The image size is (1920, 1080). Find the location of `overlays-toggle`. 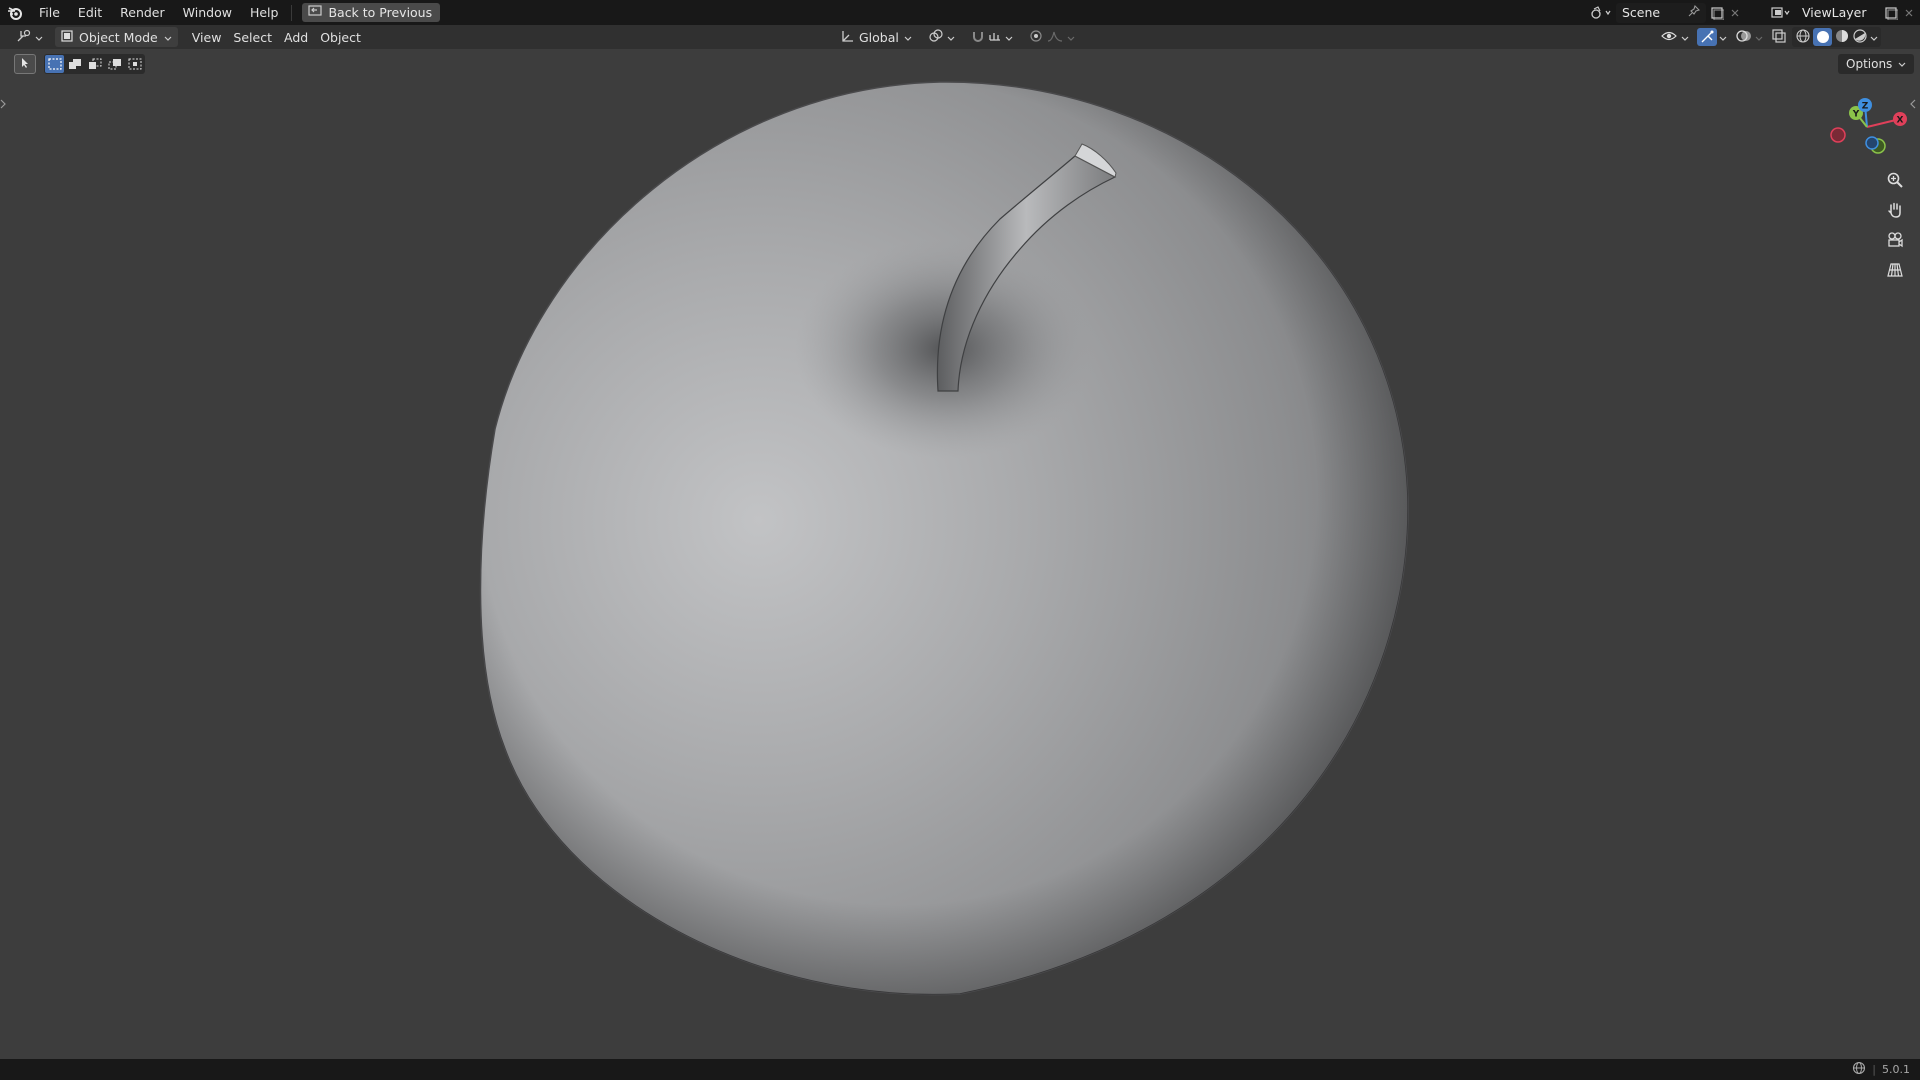

overlays-toggle is located at coordinates (1749, 37).